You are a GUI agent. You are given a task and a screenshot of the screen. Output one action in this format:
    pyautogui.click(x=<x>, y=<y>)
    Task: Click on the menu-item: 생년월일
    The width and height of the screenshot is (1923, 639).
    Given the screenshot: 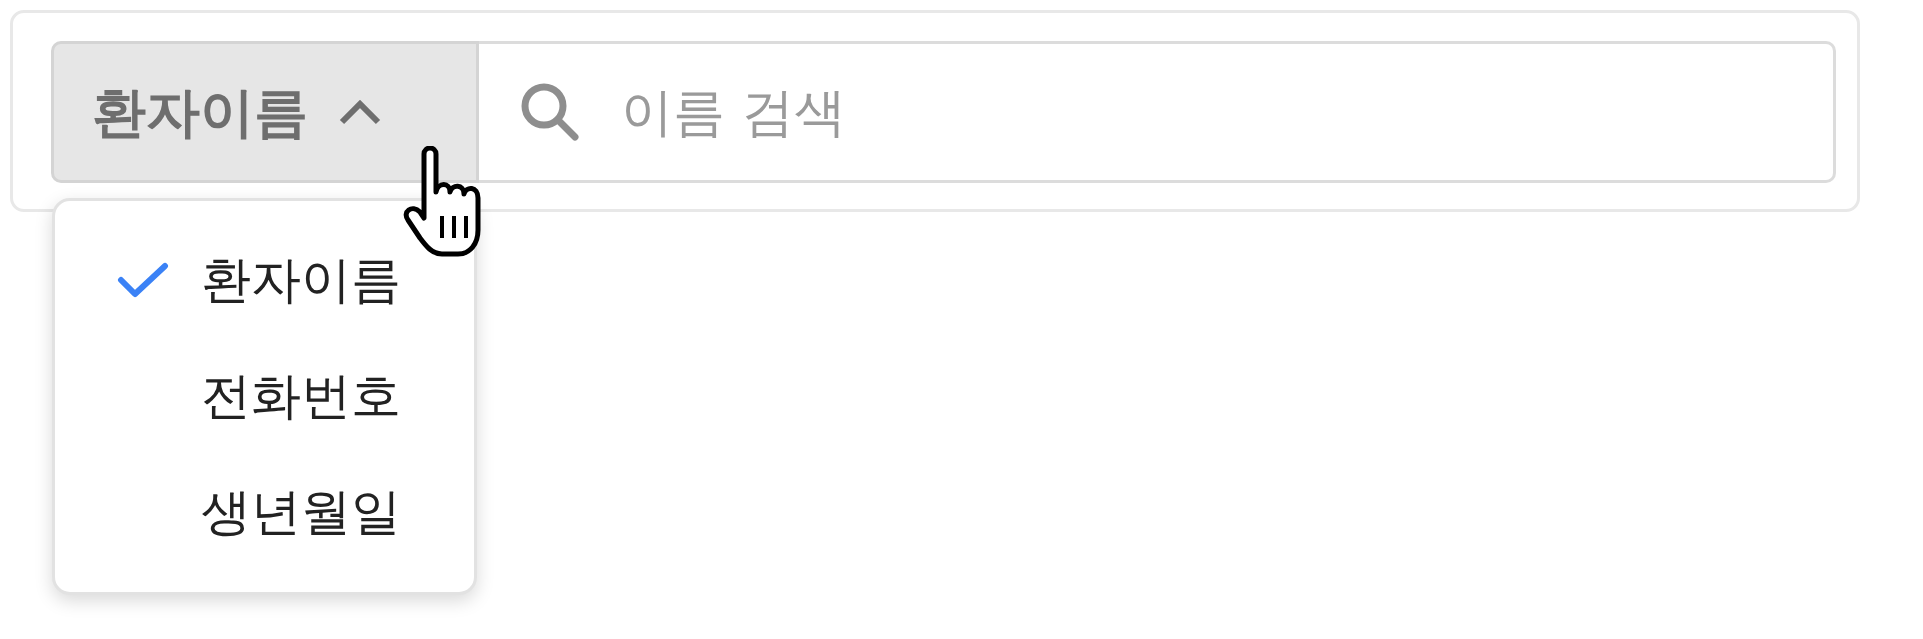 What is the action you would take?
    pyautogui.click(x=264, y=512)
    